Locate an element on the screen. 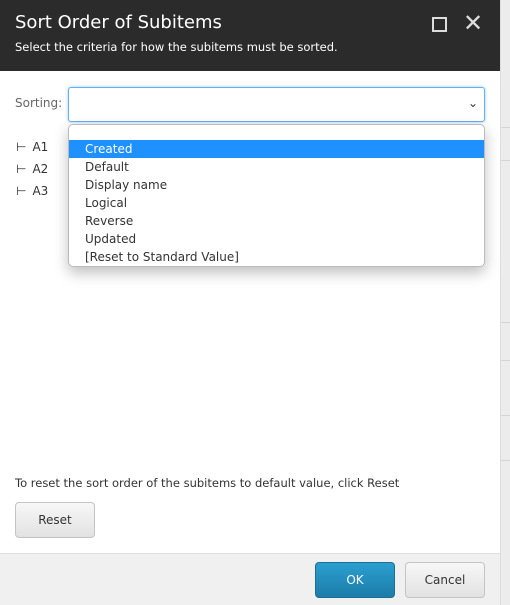  option-logical: Logical is located at coordinates (276, 203).